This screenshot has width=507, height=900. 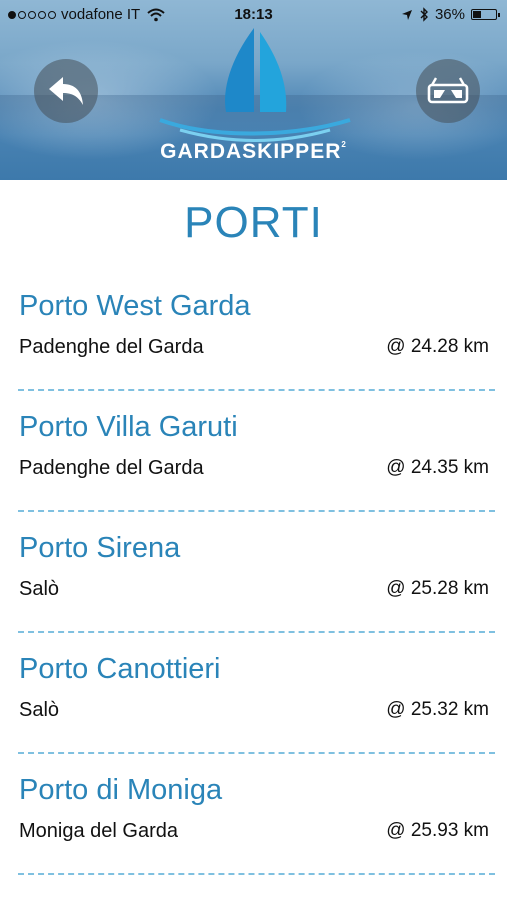 I want to click on list-item: Porto Sirena Salò @ 25.28 km, so click(x=253, y=572).